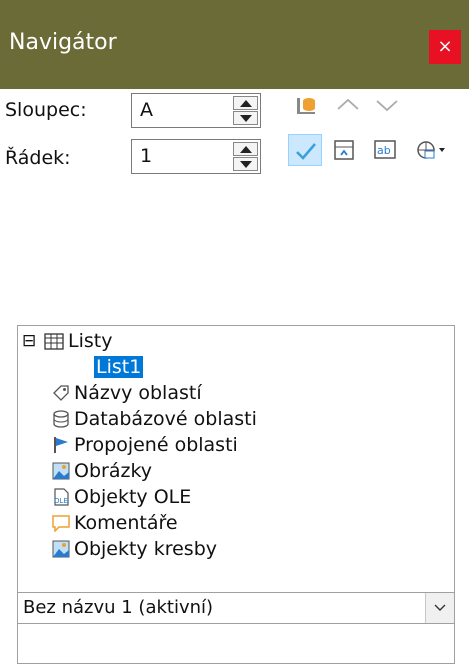  What do you see at coordinates (165, 419) in the screenshot?
I see `tree-label-database: Databázové oblasti` at bounding box center [165, 419].